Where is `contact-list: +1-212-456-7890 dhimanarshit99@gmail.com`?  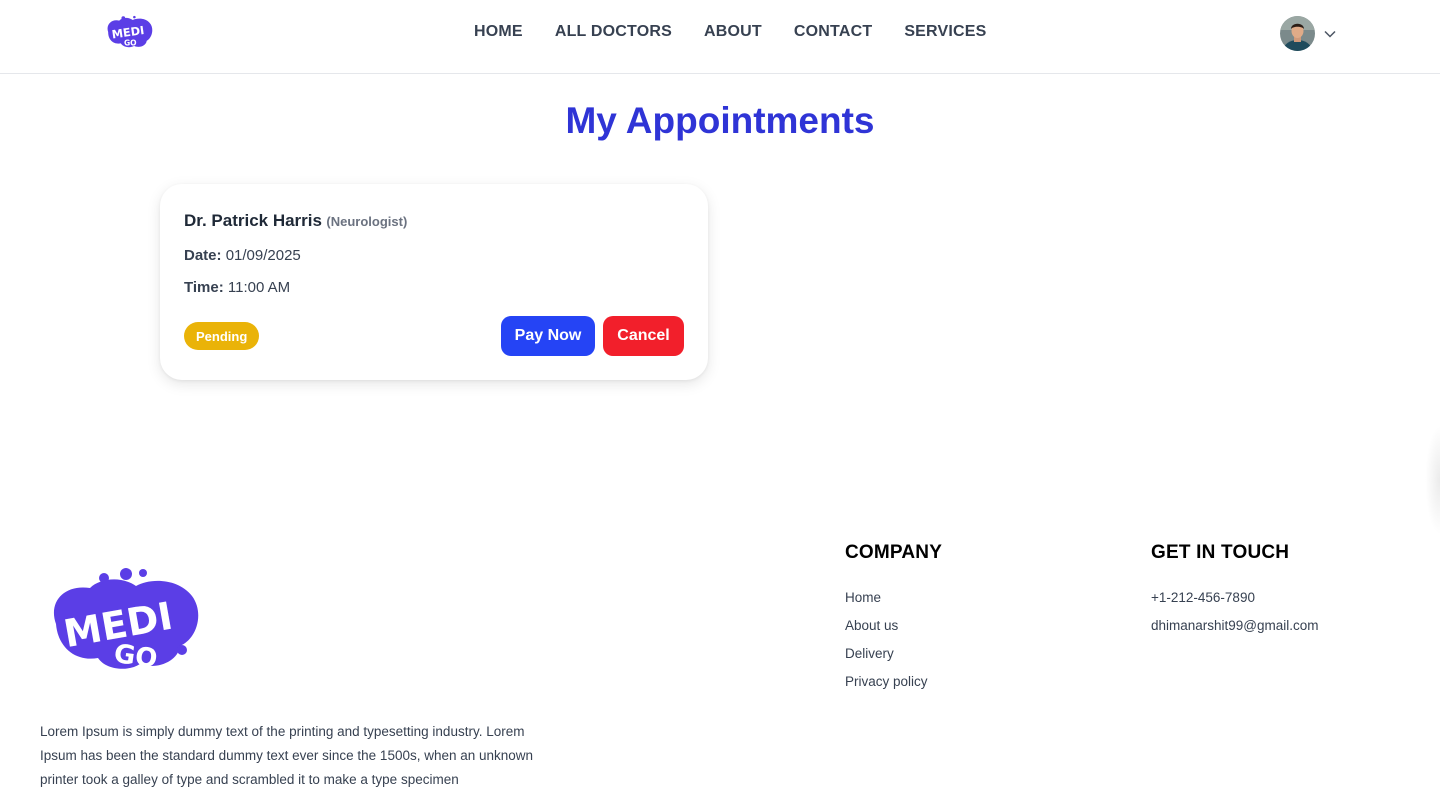 contact-list: +1-212-456-7890 dhimanarshit99@gmail.com is located at coordinates (1235, 612).